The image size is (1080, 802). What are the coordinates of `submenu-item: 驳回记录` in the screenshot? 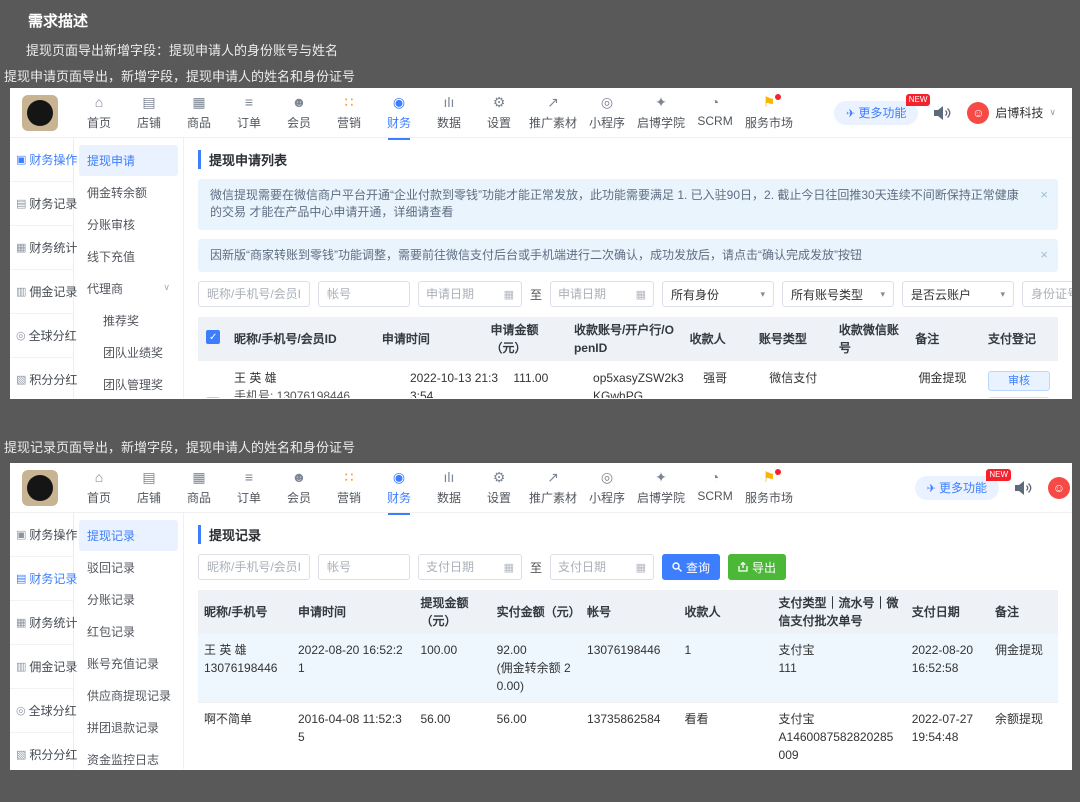 It's located at (128, 567).